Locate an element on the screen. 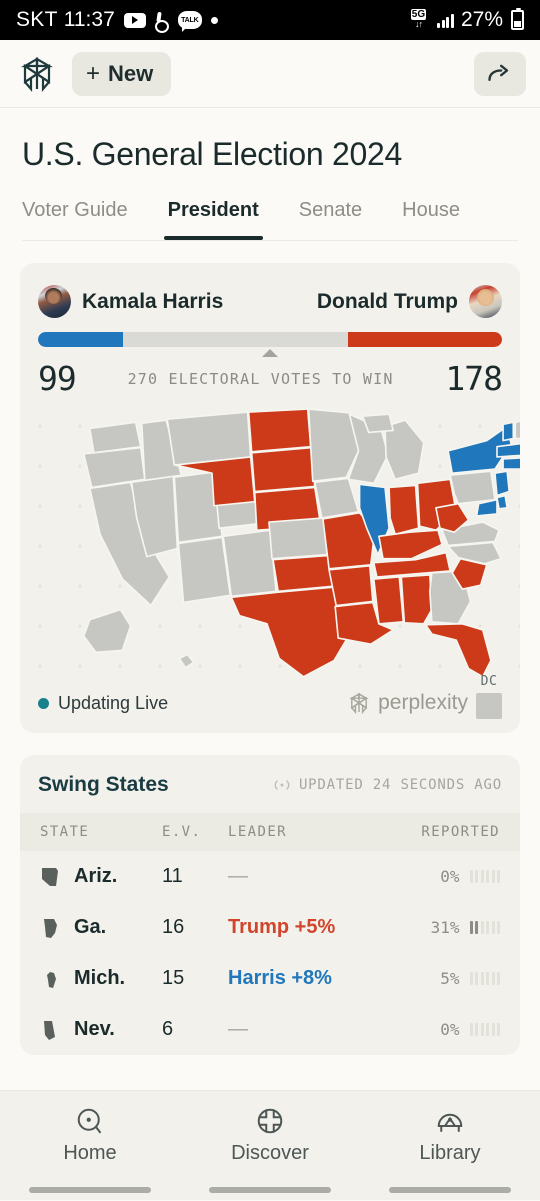 This screenshot has height=1201, width=540. candidates-row: Kamala Harris Donald Trump is located at coordinates (270, 290).